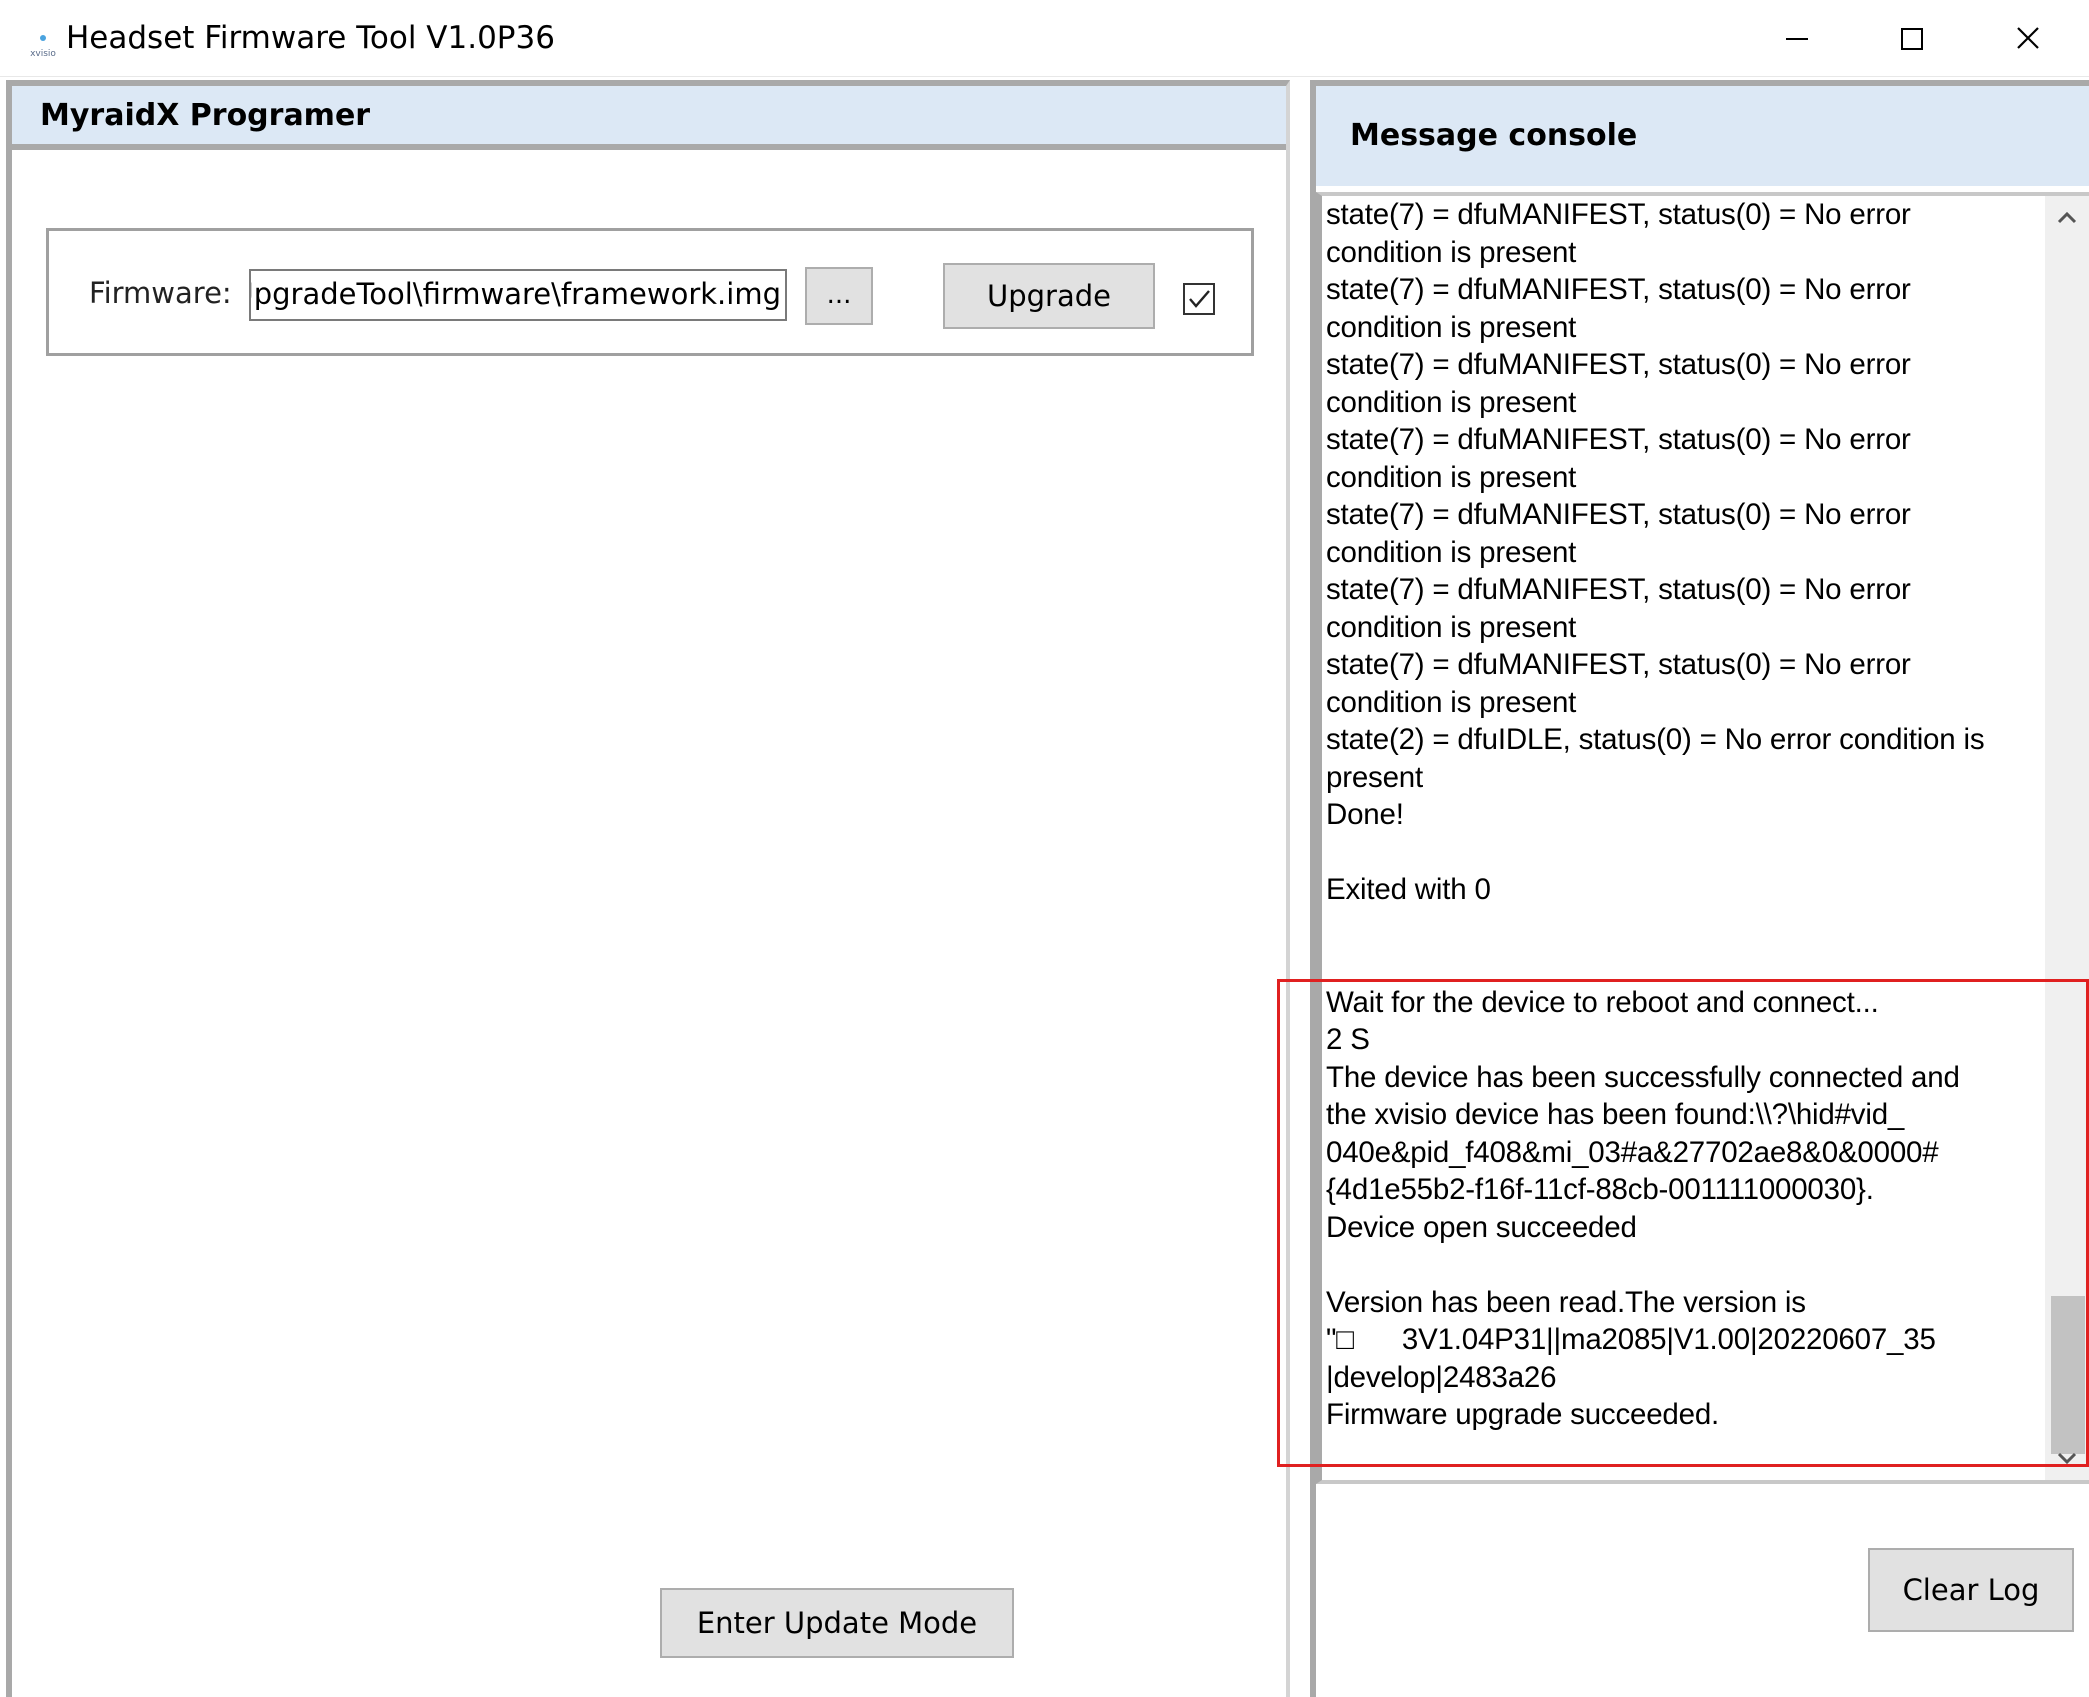 The width and height of the screenshot is (2089, 1697). I want to click on upgrade-checkbox, so click(1199, 299).